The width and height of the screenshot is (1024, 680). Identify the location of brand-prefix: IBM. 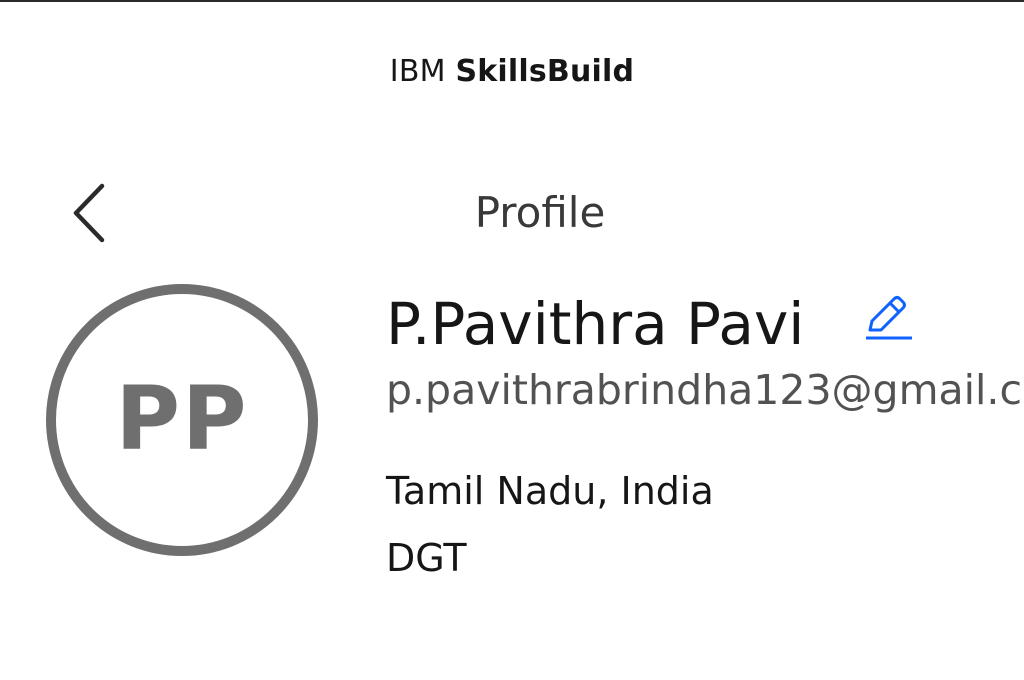
(417, 71).